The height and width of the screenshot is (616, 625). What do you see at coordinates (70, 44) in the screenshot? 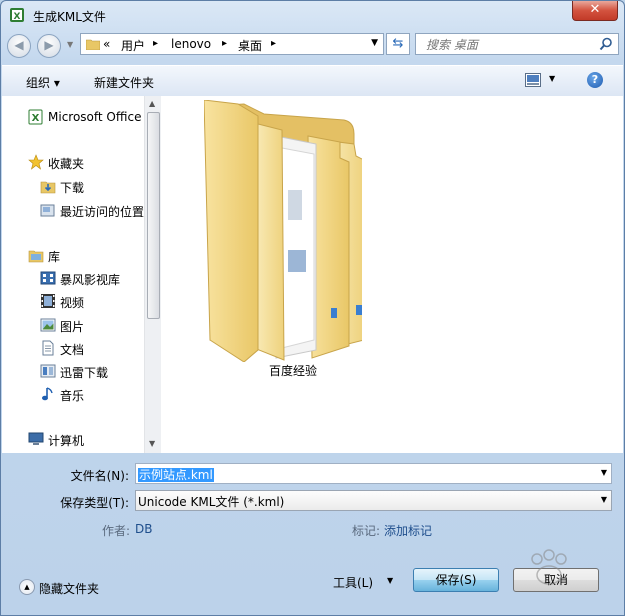
I see `recent-locations-dropdown: ▼` at bounding box center [70, 44].